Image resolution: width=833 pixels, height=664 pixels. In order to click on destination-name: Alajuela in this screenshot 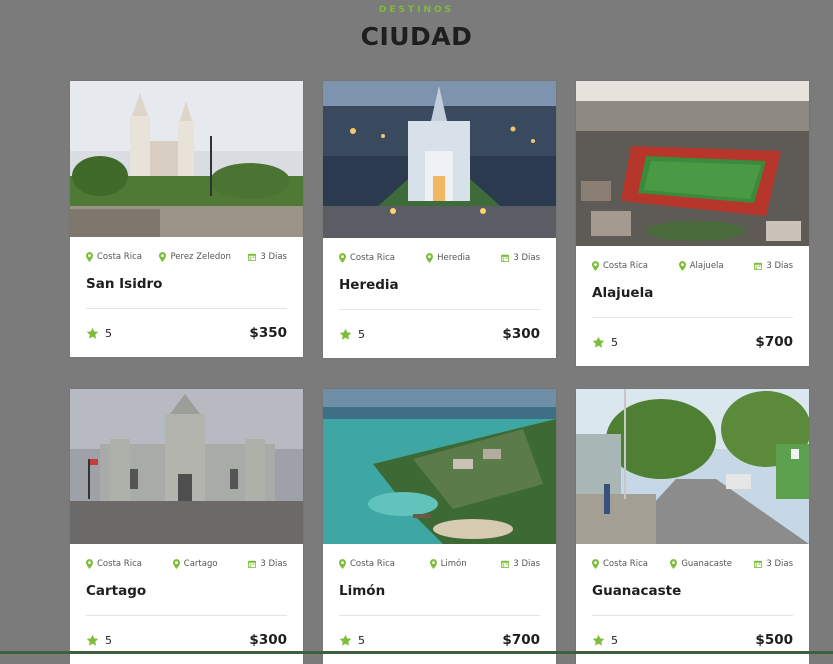, I will do `click(692, 293)`.